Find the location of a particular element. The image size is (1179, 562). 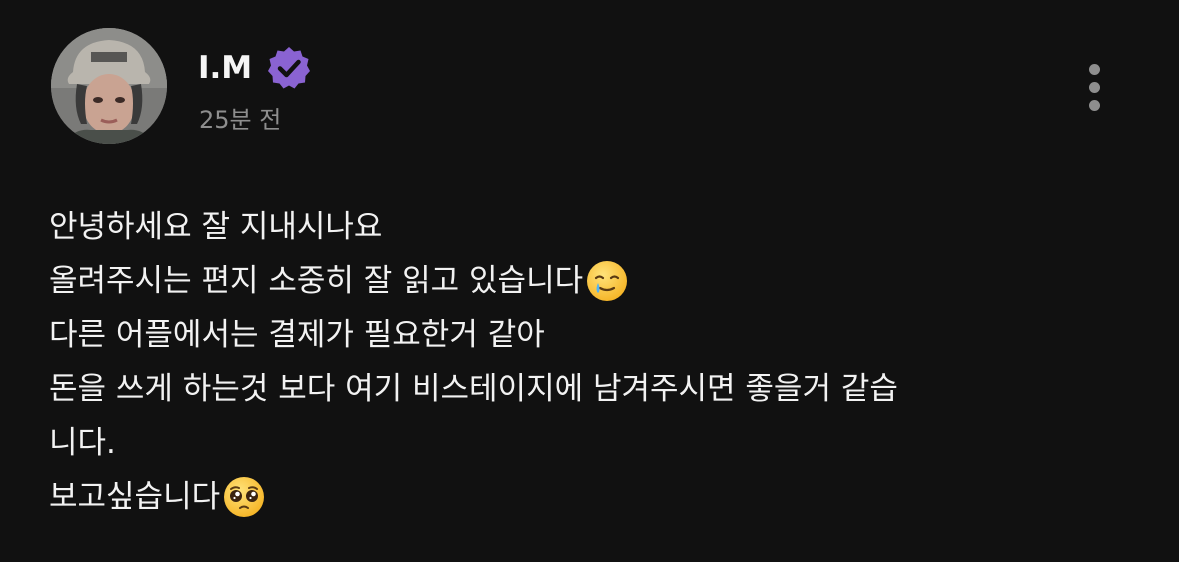

more-options-icon is located at coordinates (1095, 88).